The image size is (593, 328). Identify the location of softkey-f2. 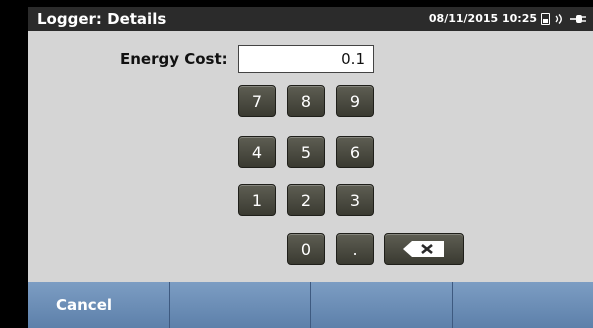
(240, 305).